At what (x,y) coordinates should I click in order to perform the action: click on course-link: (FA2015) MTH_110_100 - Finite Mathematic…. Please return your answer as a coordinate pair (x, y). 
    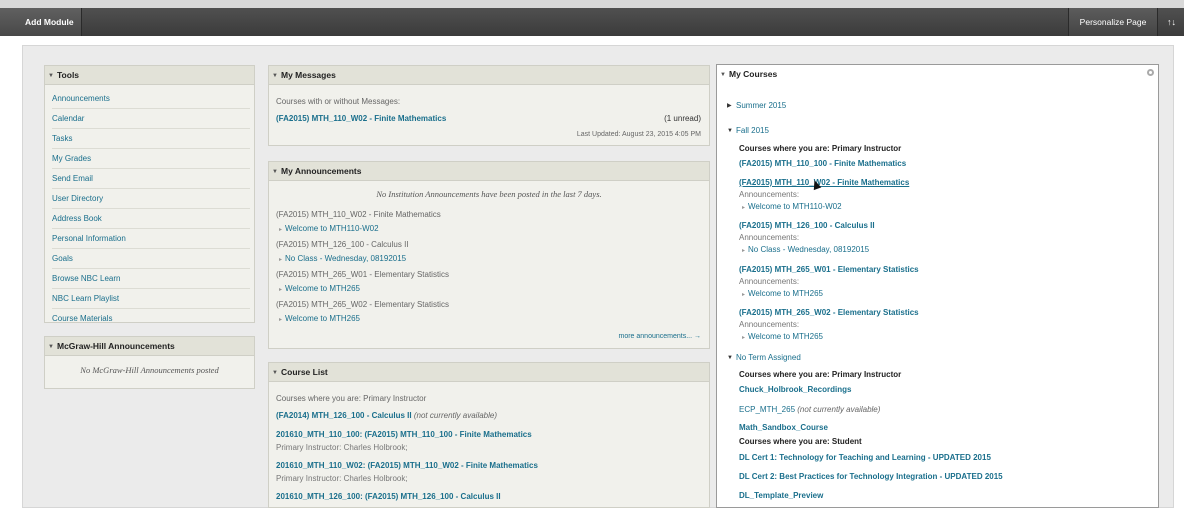
    Looking at the image, I should click on (822, 163).